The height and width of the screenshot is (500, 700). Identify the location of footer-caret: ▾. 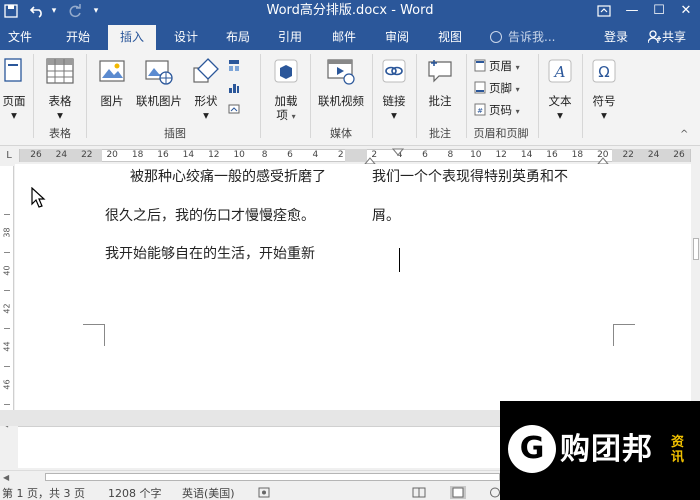
(517, 89).